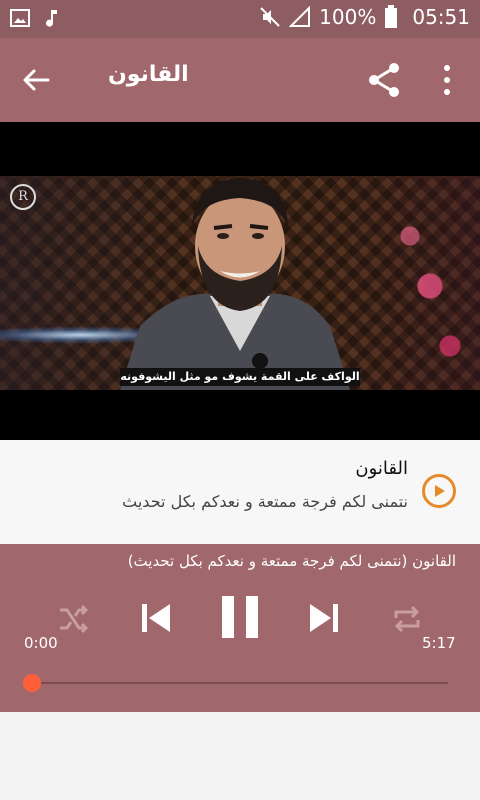 Image resolution: width=480 pixels, height=800 pixels. What do you see at coordinates (51, 18) in the screenshot?
I see `music-note-icon` at bounding box center [51, 18].